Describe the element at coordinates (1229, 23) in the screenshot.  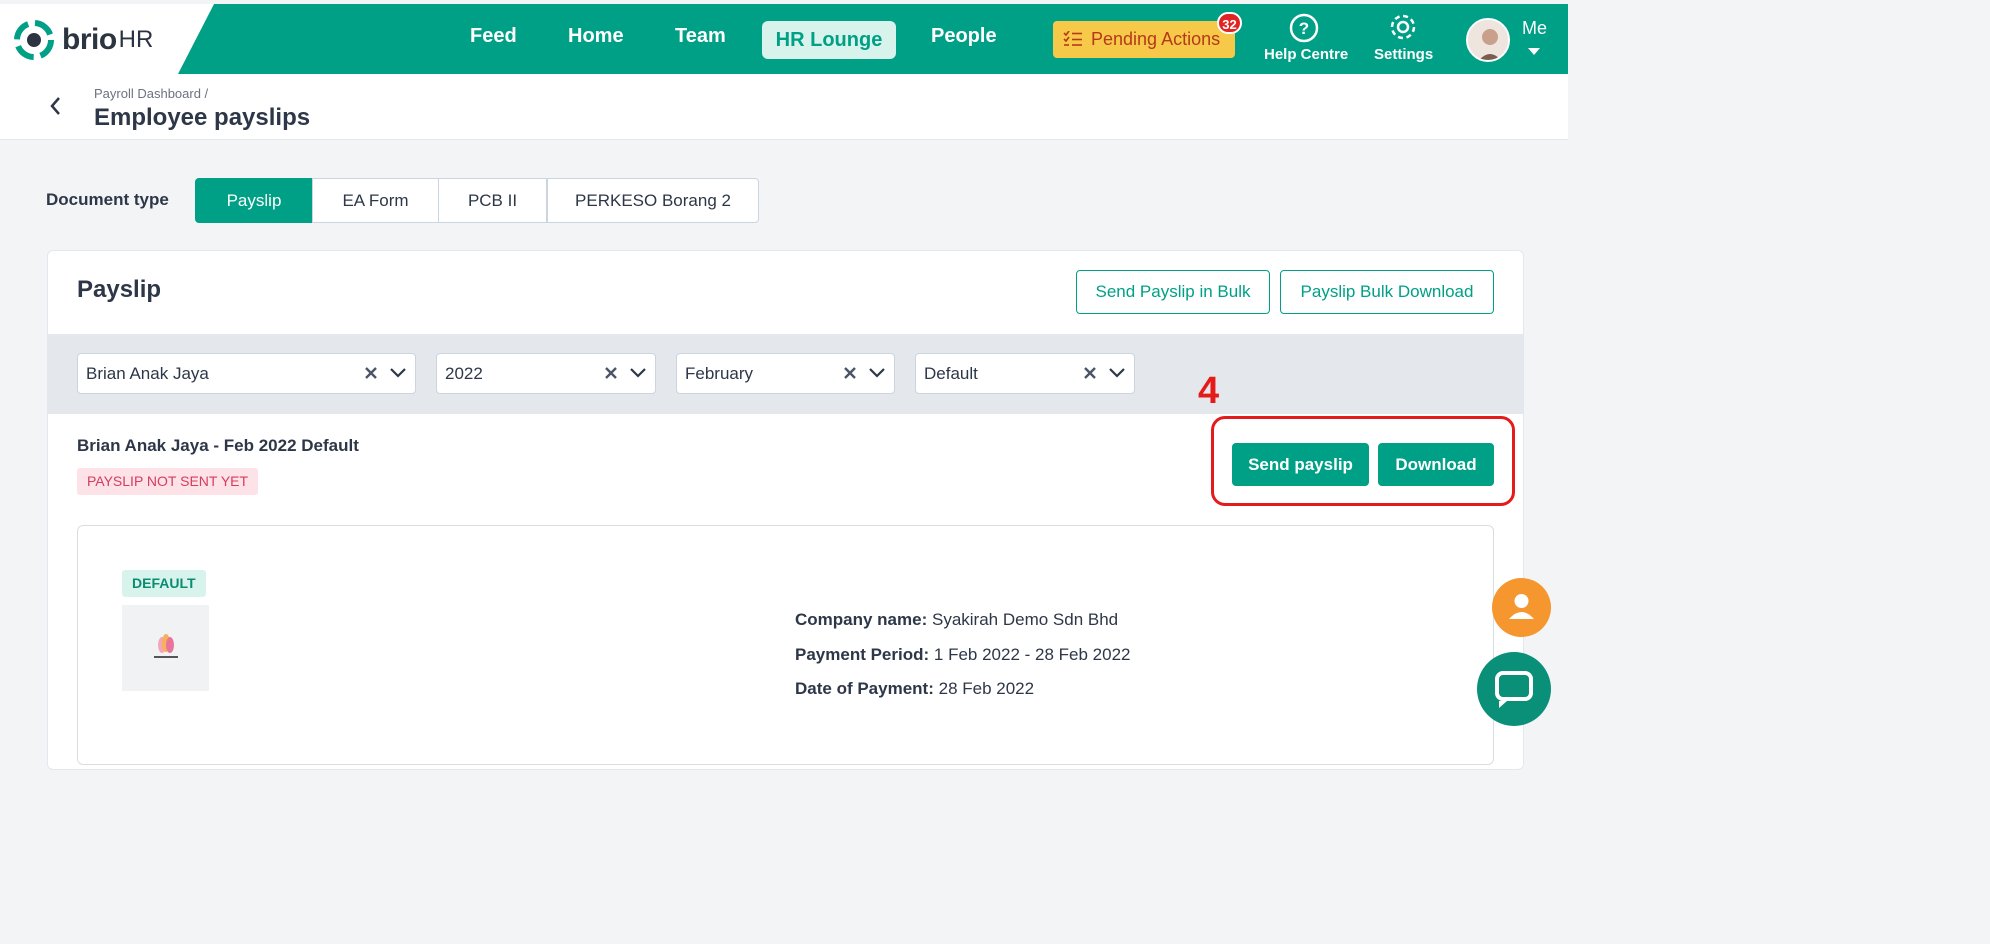
I see `pending-count-badge: 32` at that location.